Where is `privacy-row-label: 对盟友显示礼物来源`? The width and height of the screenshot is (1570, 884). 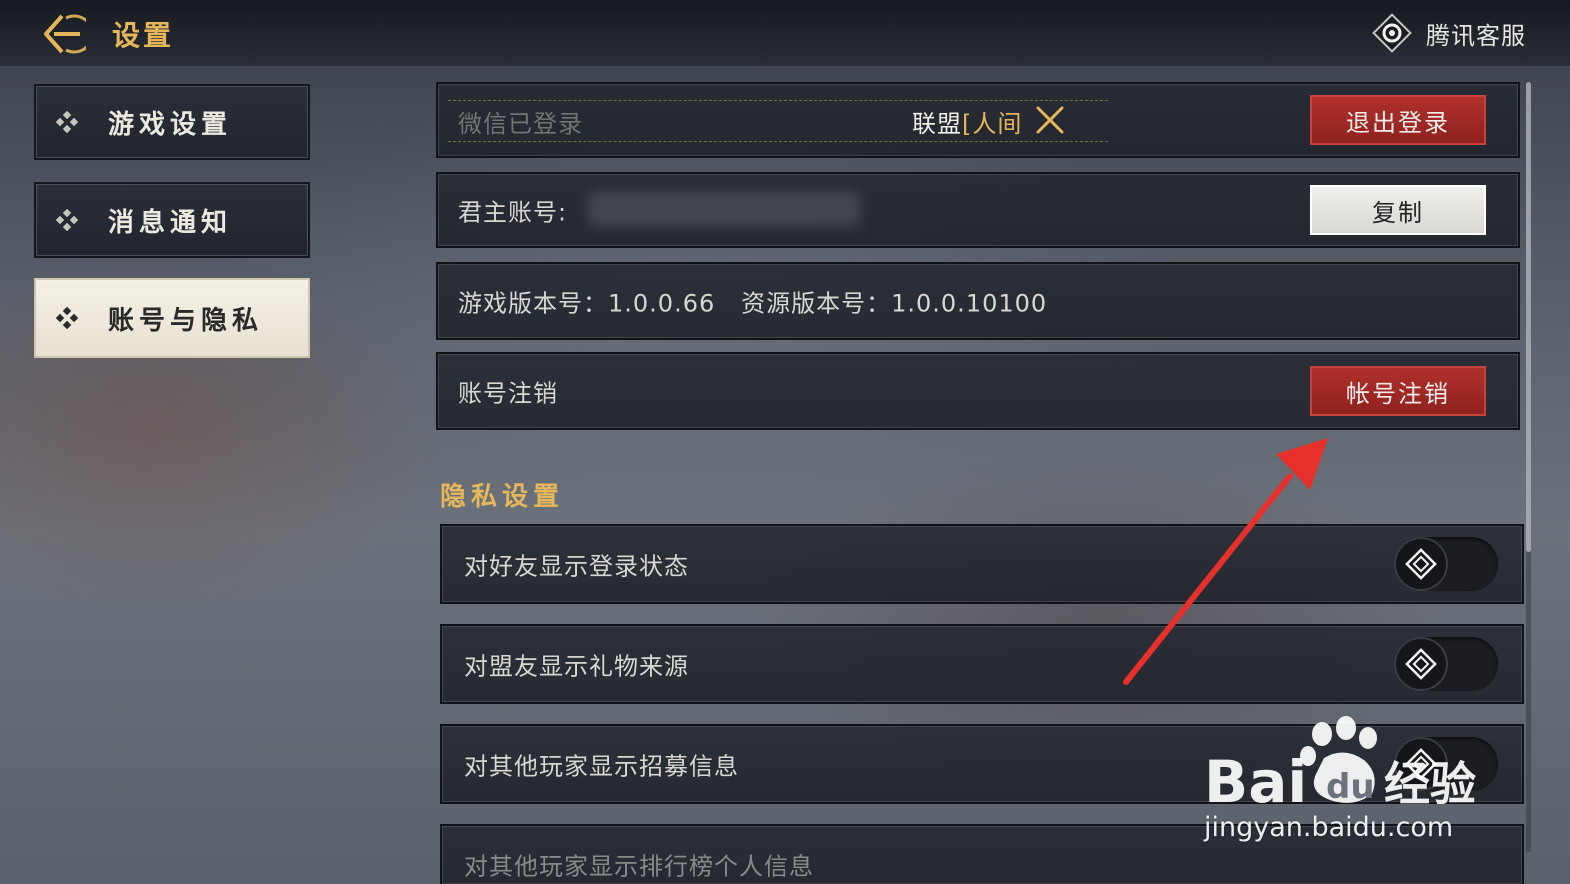 privacy-row-label: 对盟友显示礼物来源 is located at coordinates (576, 666).